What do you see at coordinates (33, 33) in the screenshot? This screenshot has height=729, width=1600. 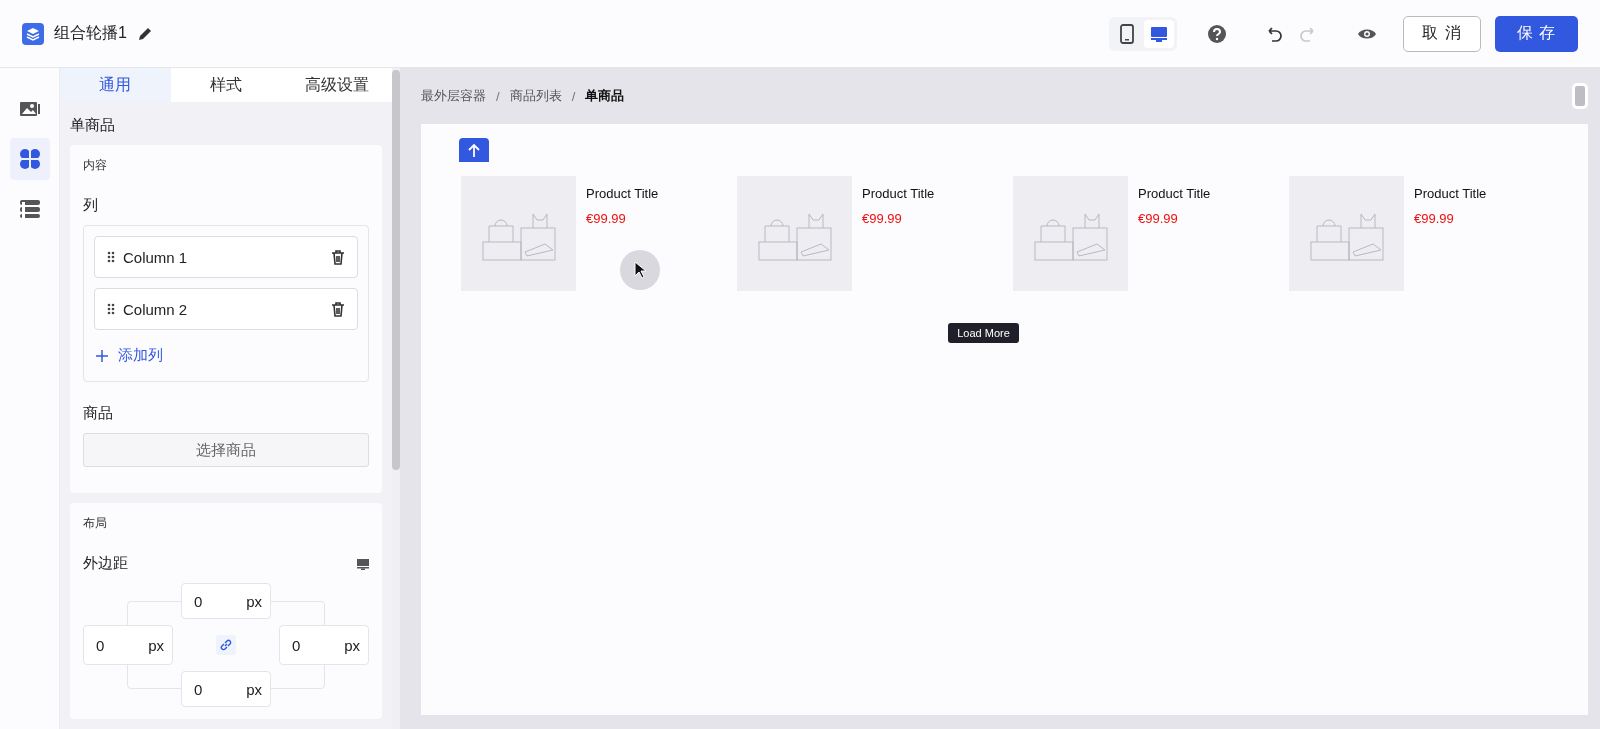 I see `layers-logo-icon` at bounding box center [33, 33].